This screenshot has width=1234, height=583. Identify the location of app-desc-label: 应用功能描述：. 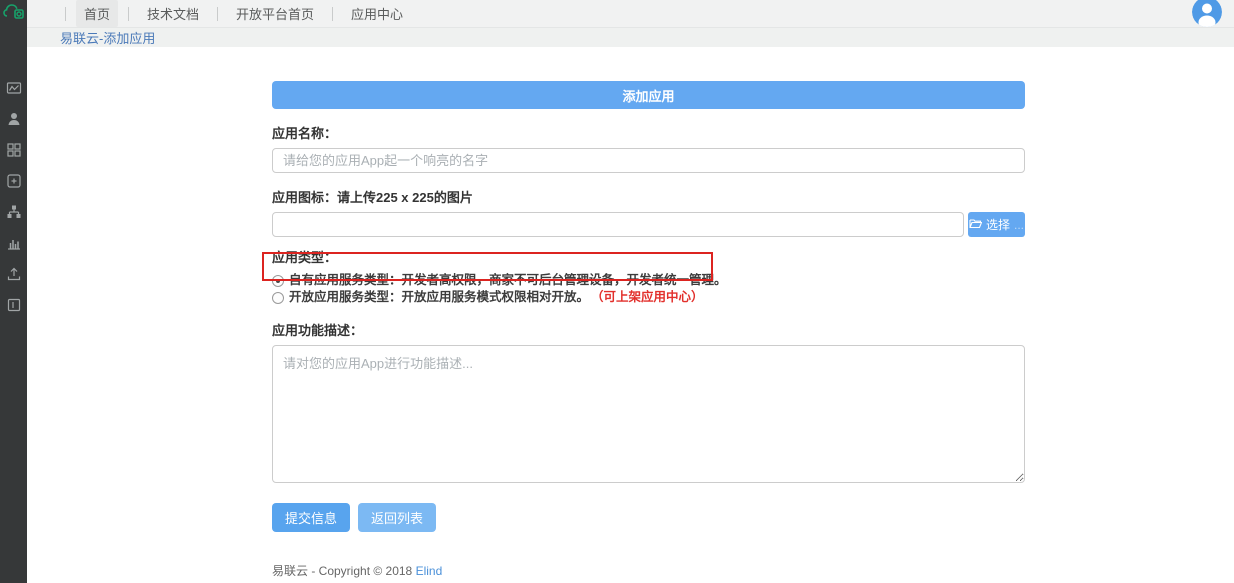
(318, 330).